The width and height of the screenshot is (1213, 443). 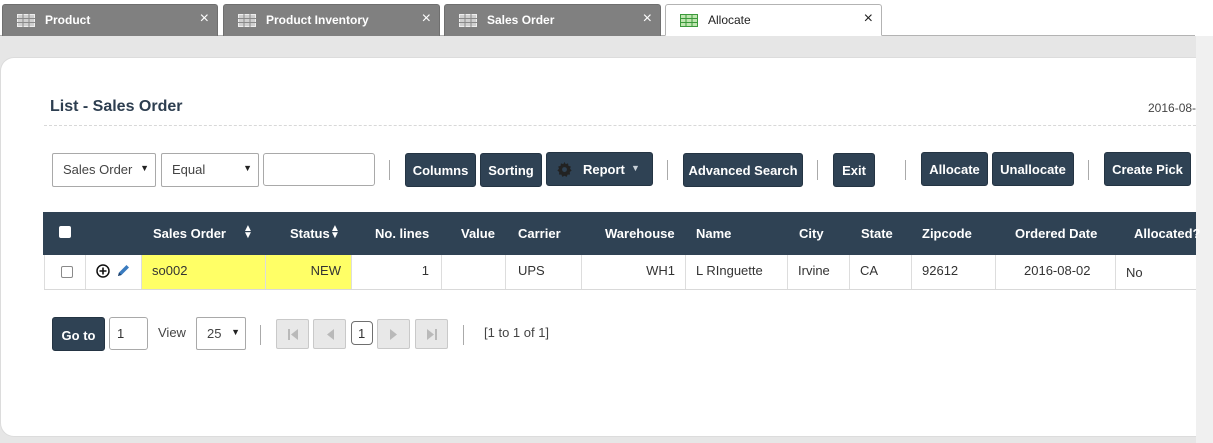 I want to click on go-to-label: Go to, so click(x=78, y=335).